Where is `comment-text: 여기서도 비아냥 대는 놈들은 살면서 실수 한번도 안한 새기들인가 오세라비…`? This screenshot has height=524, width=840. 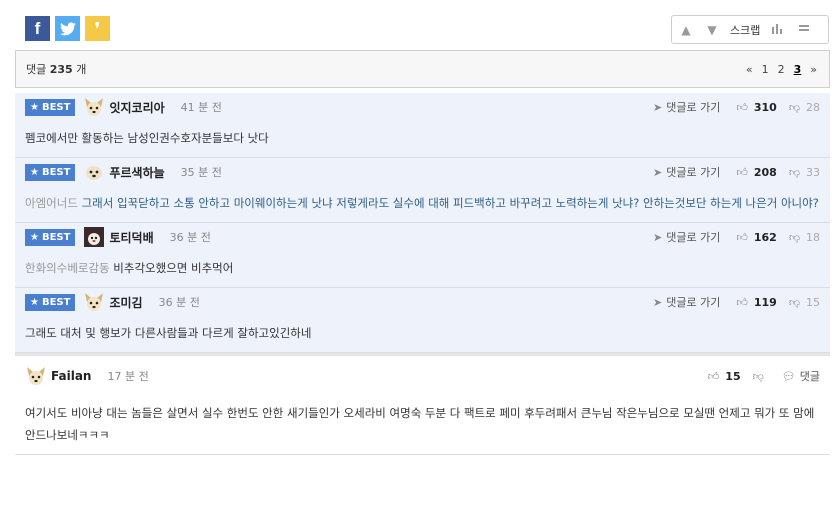
comment-text: 여기서도 비아냥 대는 놈들은 살면서 실수 한번도 안한 새기들인가 오세라비… is located at coordinates (420, 424).